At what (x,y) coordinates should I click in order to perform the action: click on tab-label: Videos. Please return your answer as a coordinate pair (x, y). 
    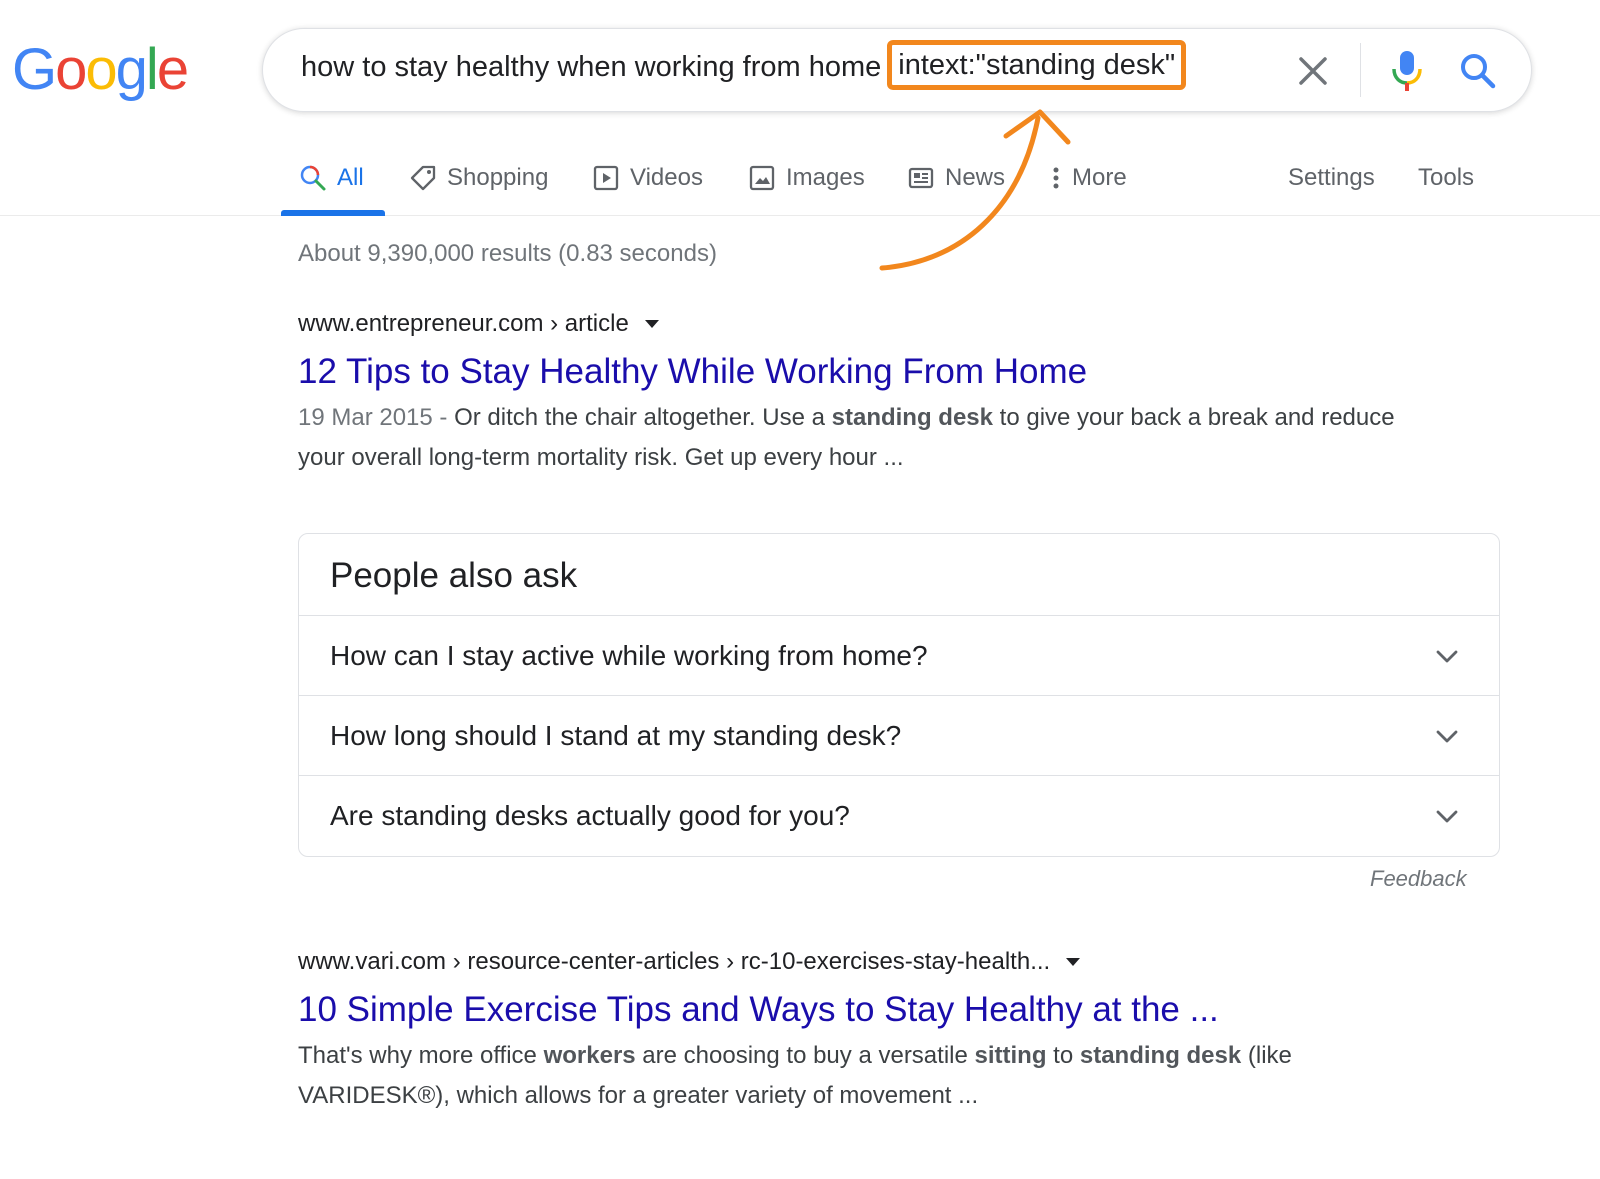
    Looking at the image, I should click on (666, 177).